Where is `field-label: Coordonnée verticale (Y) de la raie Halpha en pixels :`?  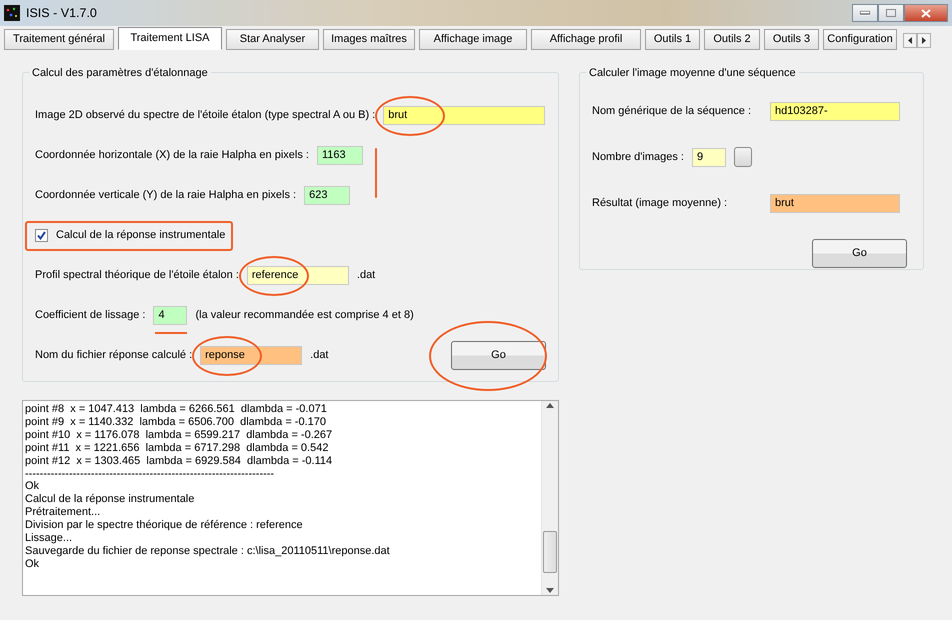 field-label: Coordonnée verticale (Y) de la raie Halpha en pixels : is located at coordinates (165, 195).